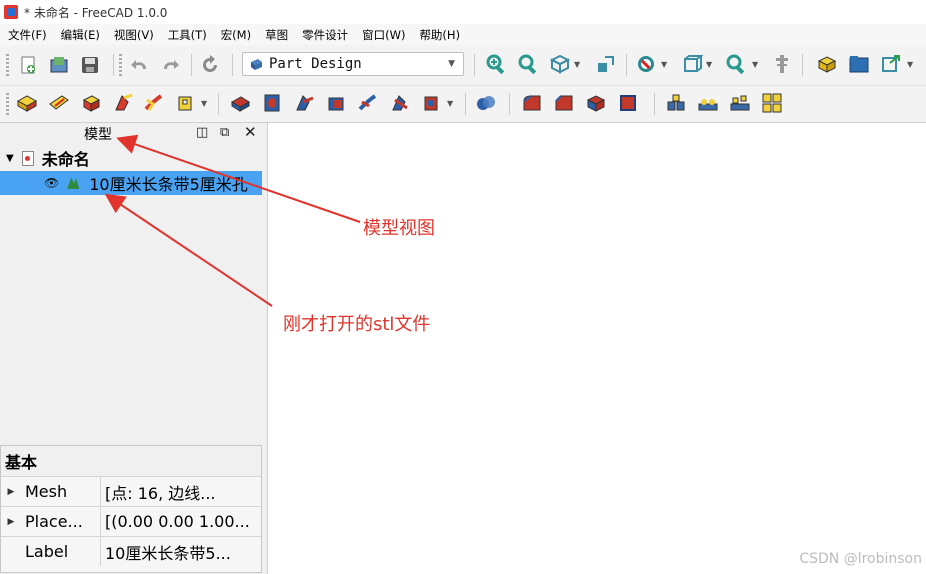 This screenshot has height=574, width=926. What do you see at coordinates (860, 559) in the screenshot?
I see `watermark: CSDN @lrobinson` at bounding box center [860, 559].